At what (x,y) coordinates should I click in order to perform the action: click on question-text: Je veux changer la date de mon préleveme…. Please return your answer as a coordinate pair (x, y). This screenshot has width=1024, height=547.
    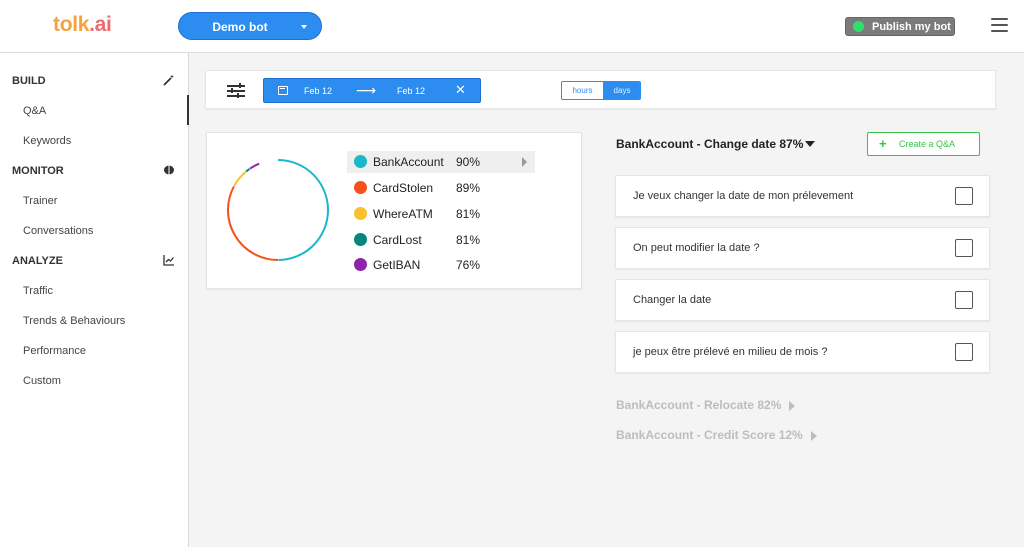
    Looking at the image, I should click on (743, 196).